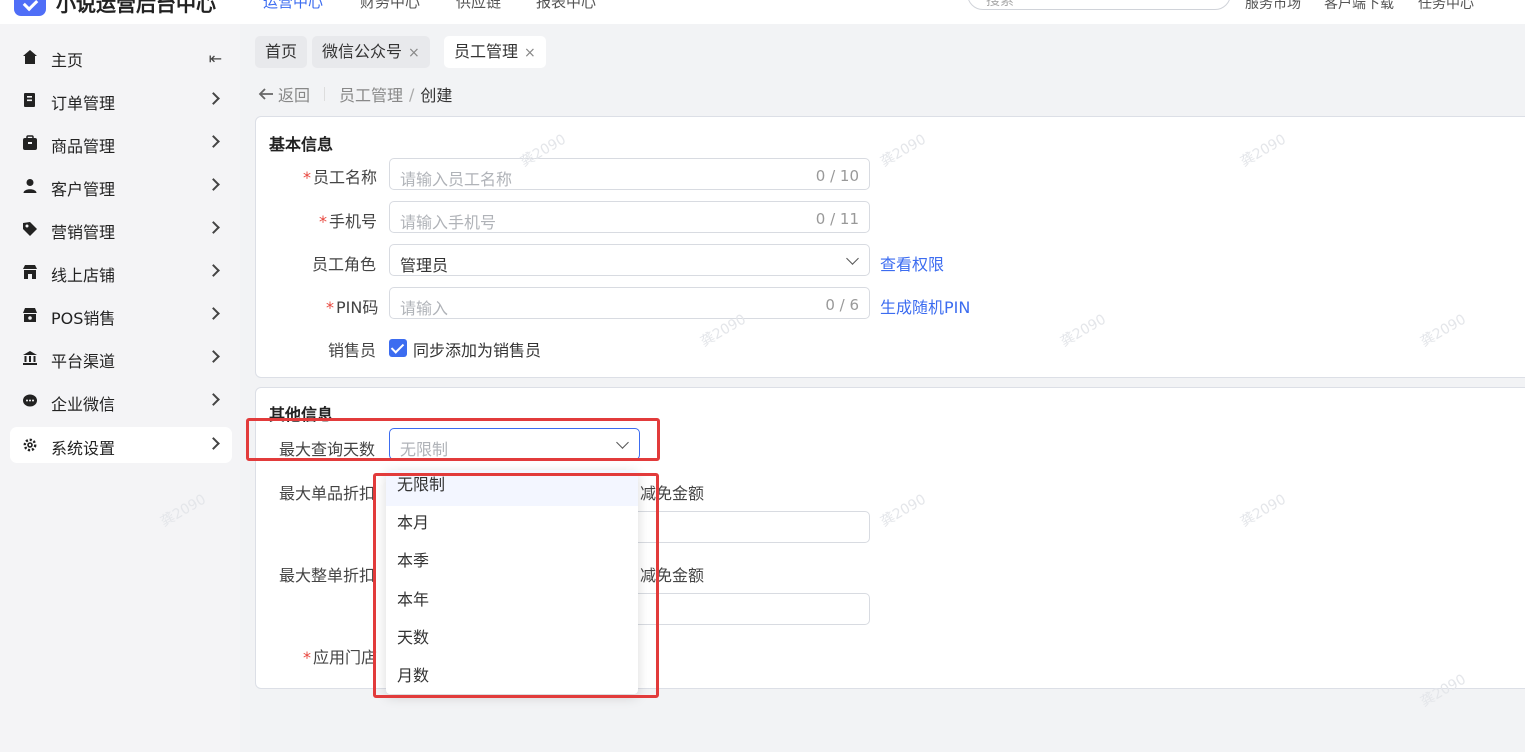  What do you see at coordinates (30, 100) in the screenshot?
I see `order-icon` at bounding box center [30, 100].